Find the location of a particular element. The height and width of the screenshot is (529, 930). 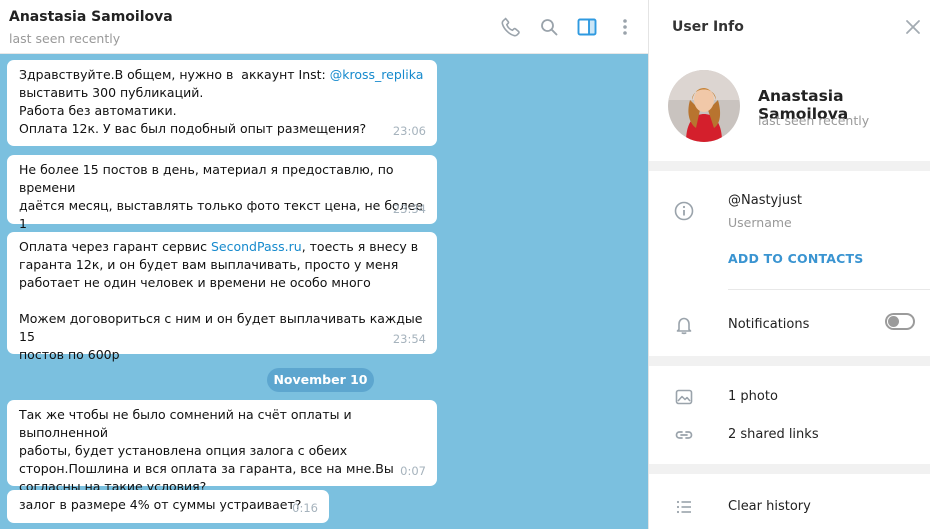

phone-icon is located at coordinates (511, 27).